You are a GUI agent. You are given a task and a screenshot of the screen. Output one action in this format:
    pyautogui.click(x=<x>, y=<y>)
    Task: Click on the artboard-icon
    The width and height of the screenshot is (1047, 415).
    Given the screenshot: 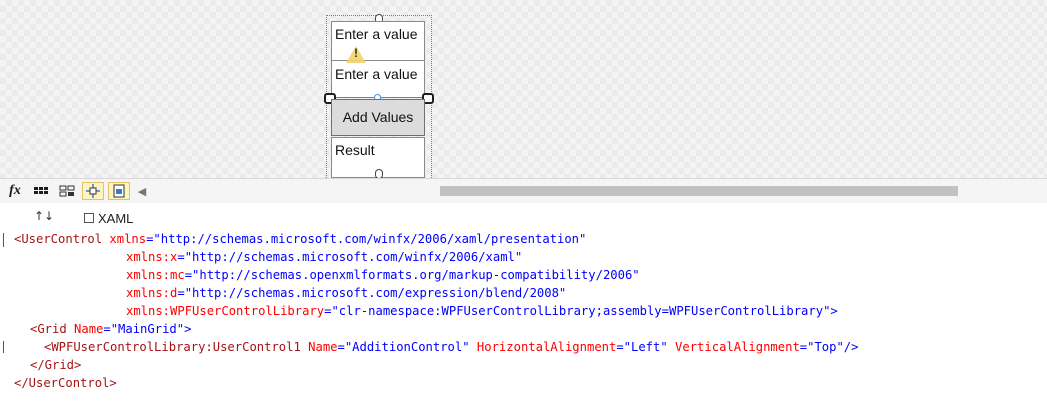 What is the action you would take?
    pyautogui.click(x=119, y=191)
    